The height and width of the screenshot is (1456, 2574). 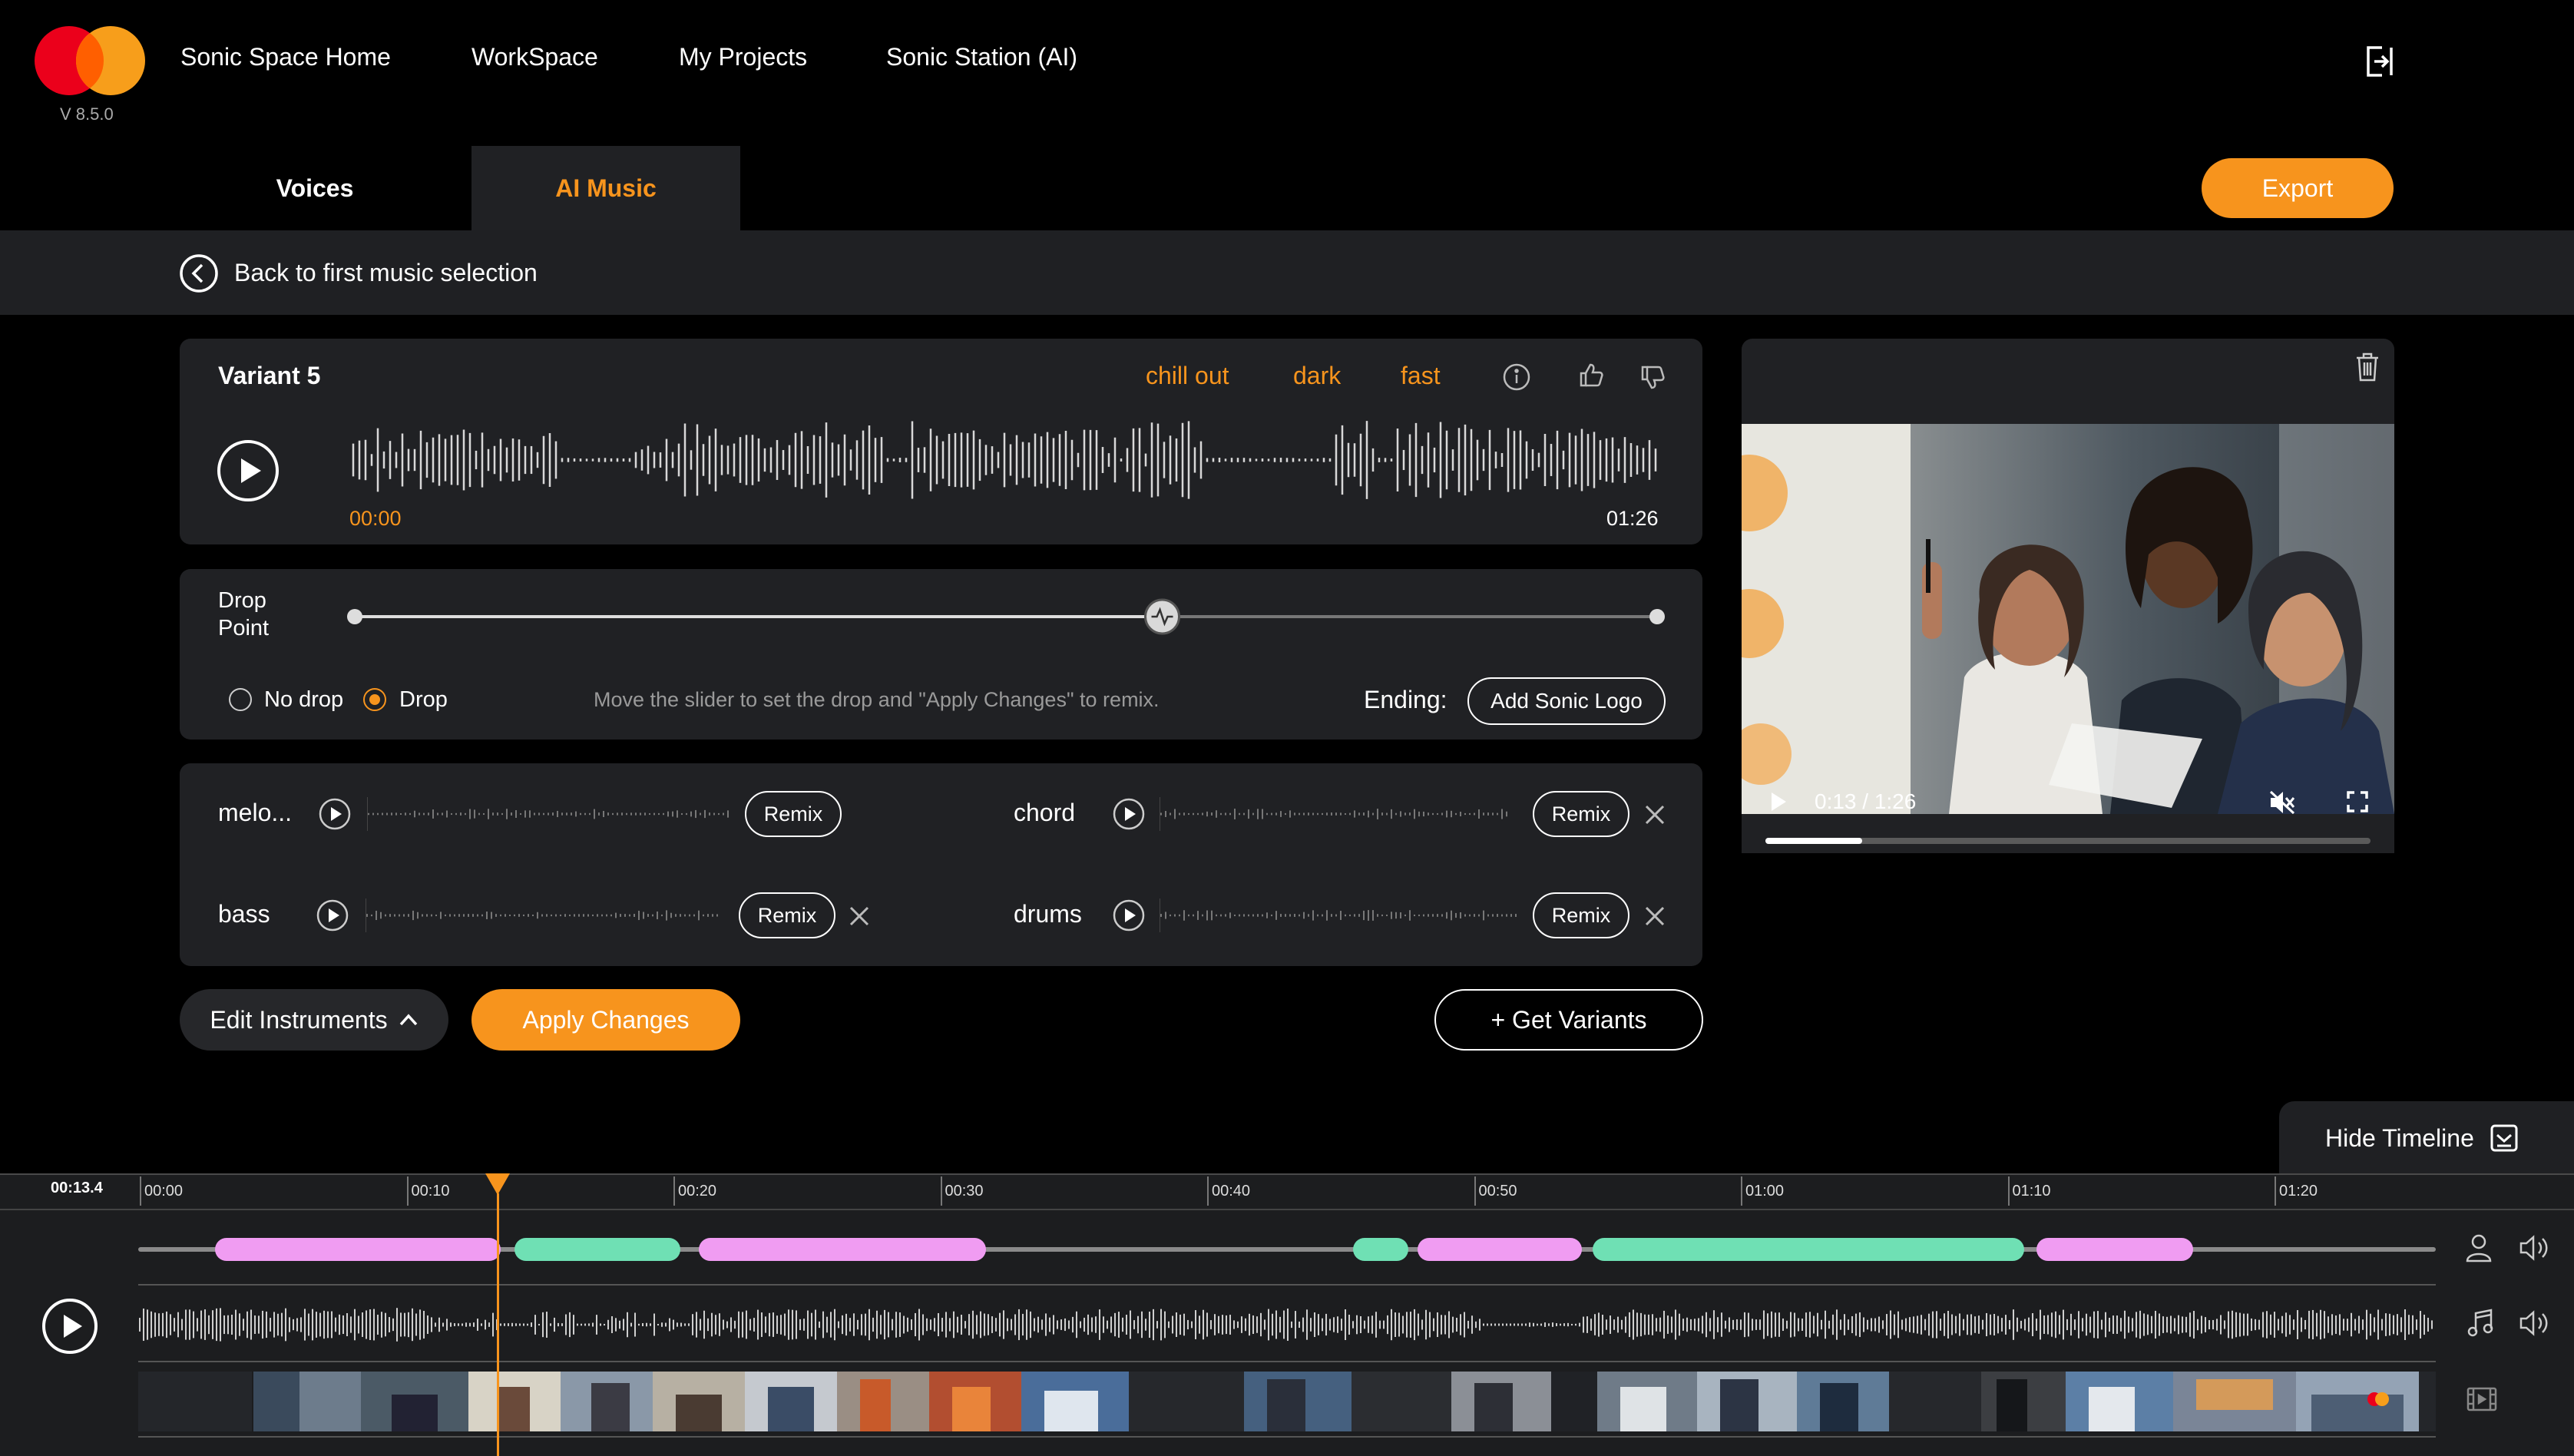 I want to click on timeline-tick-label: 00:00, so click(x=164, y=1191).